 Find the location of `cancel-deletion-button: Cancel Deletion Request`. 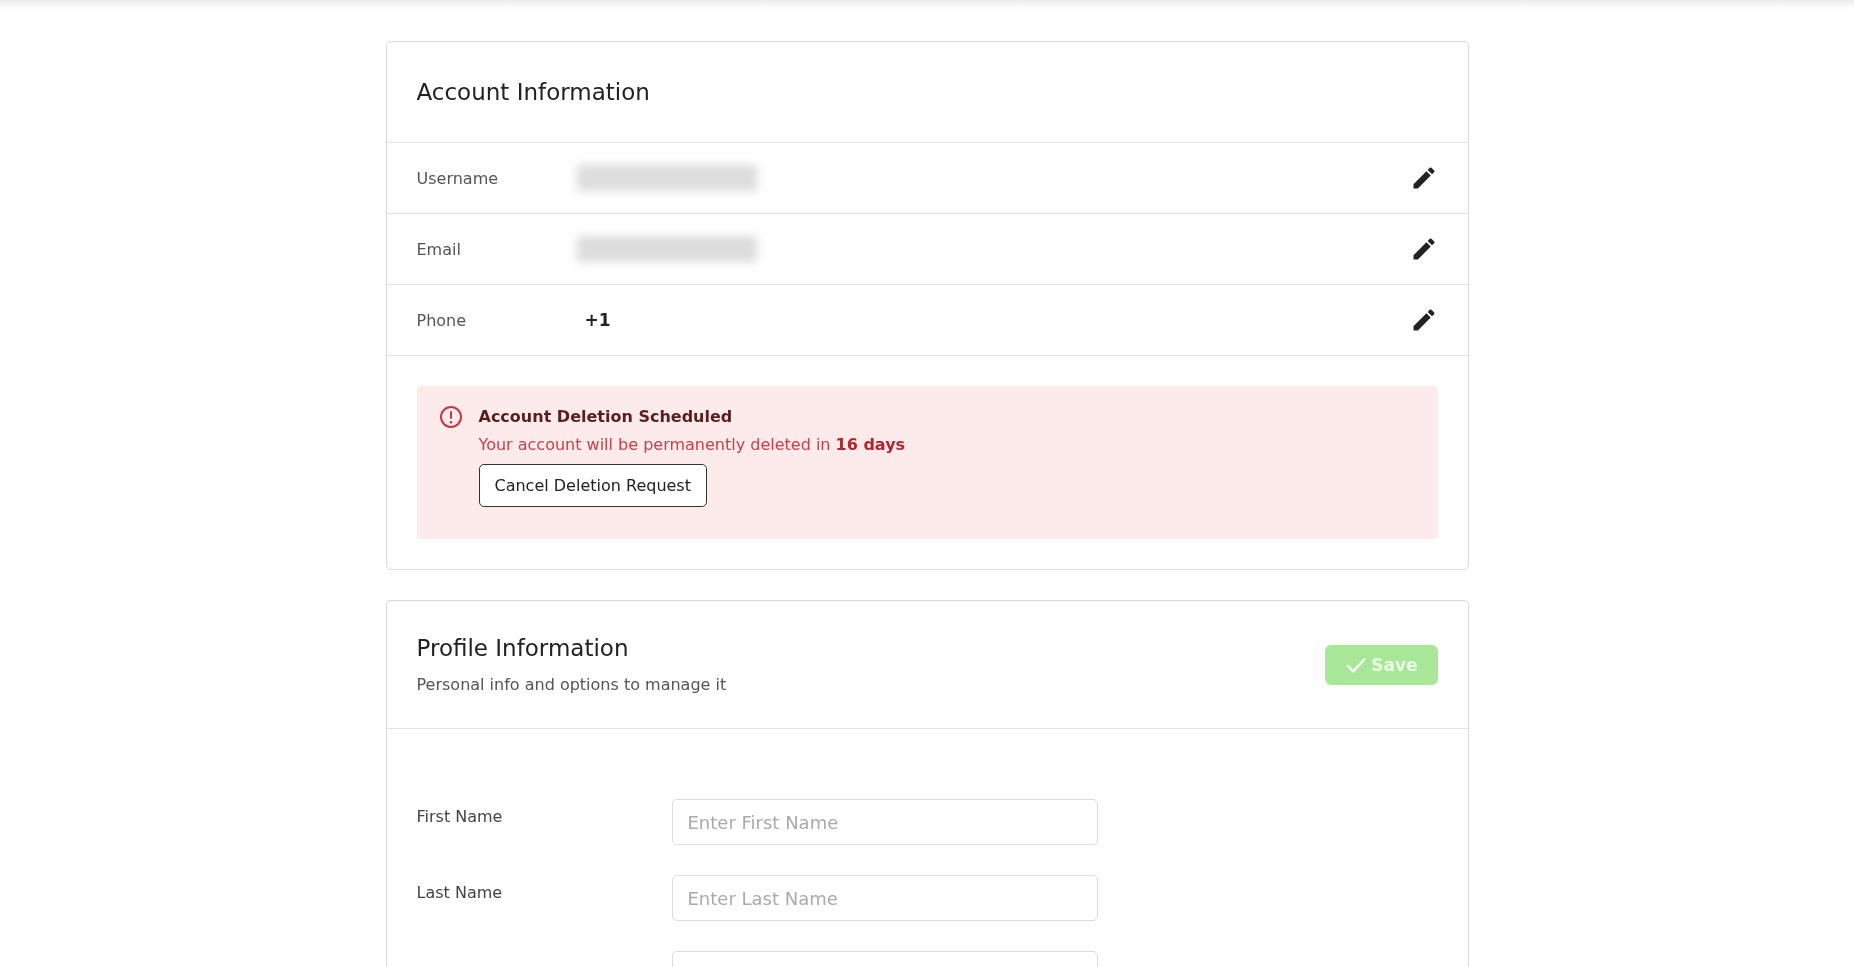

cancel-deletion-button: Cancel Deletion Request is located at coordinates (592, 485).